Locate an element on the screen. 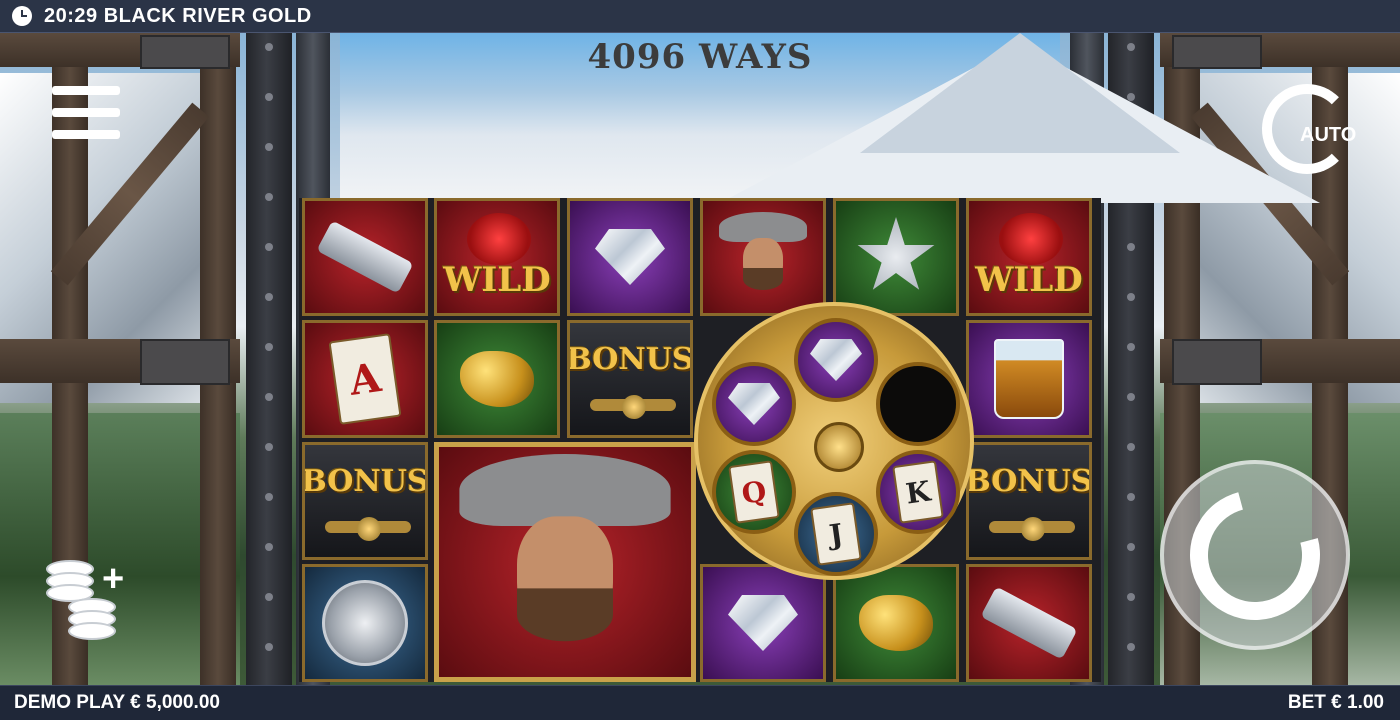 This screenshot has width=1400, height=720. symbol-whiskey-glass is located at coordinates (1029, 379).